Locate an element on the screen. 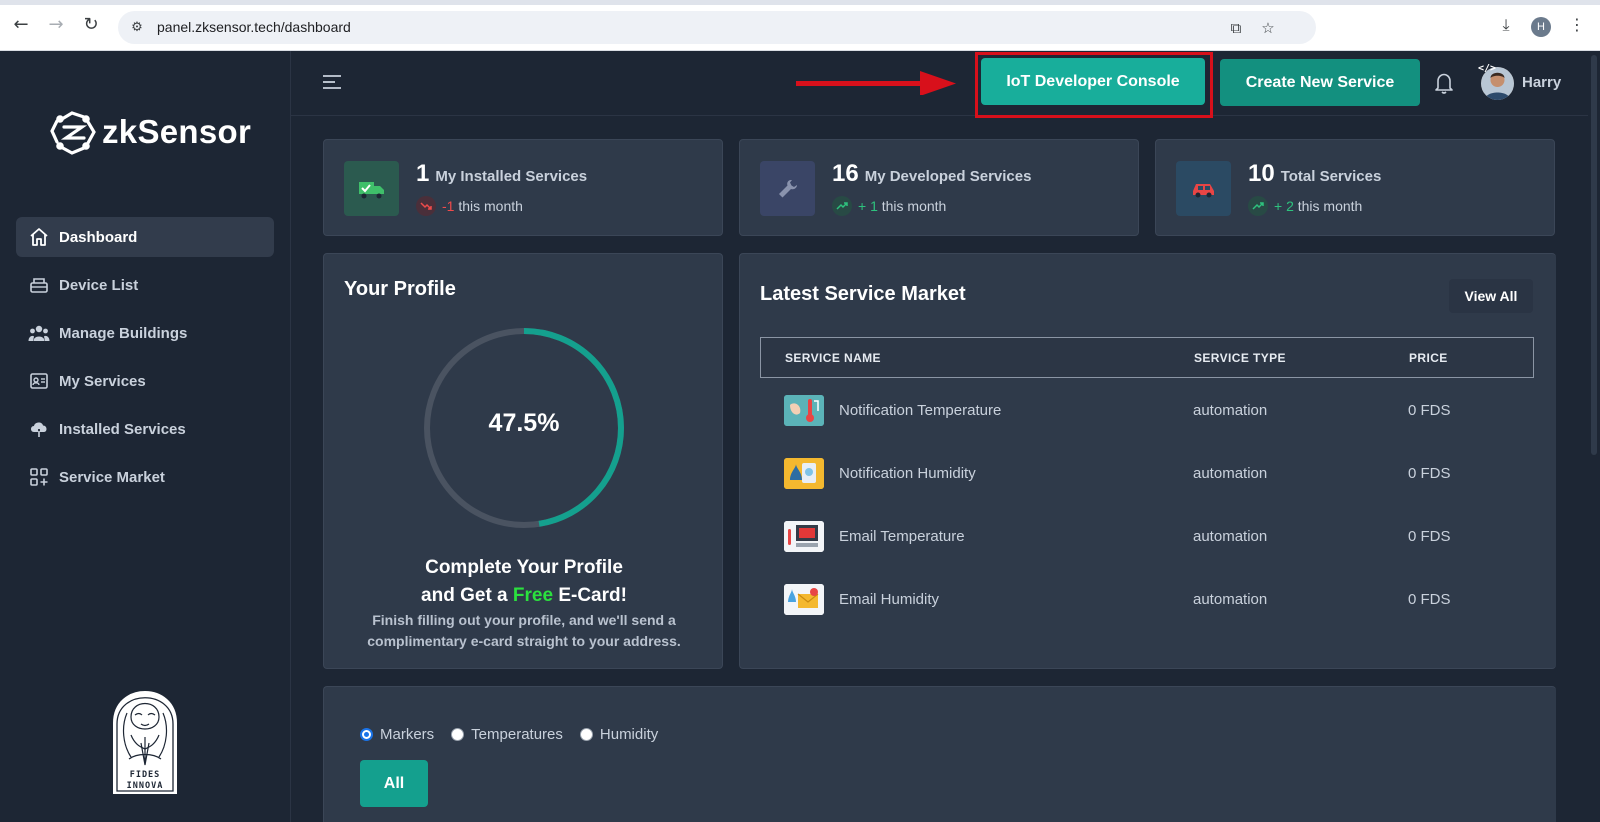  menu-toggle-icon is located at coordinates (332, 82).